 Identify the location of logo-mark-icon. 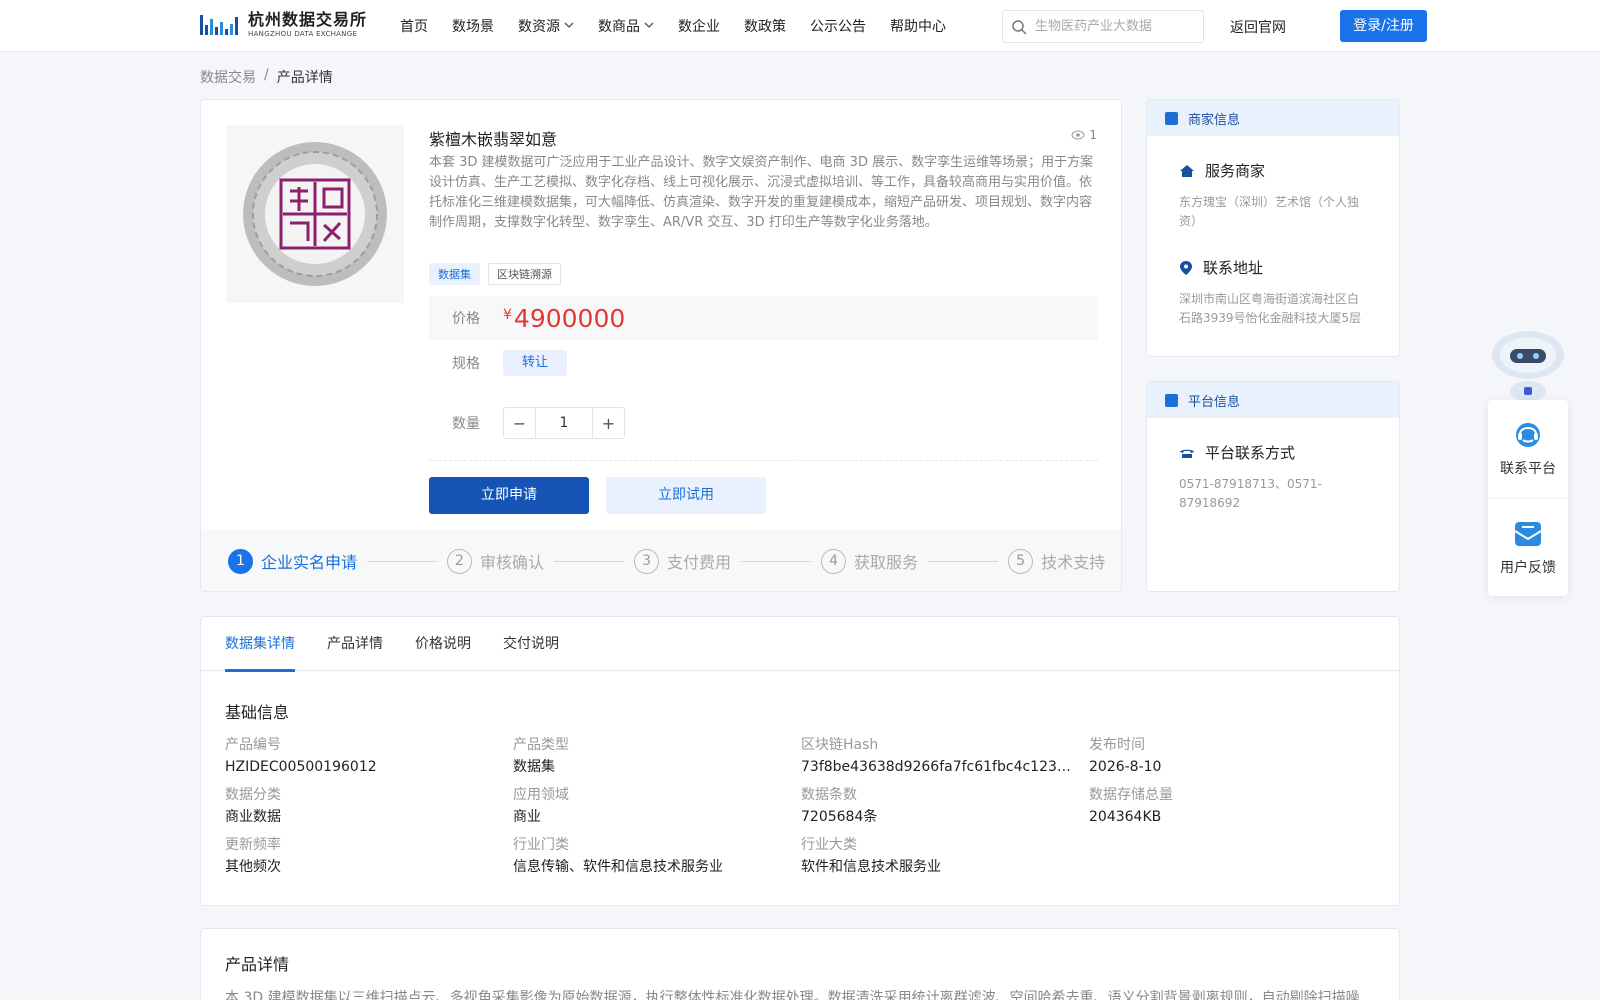
(221, 25).